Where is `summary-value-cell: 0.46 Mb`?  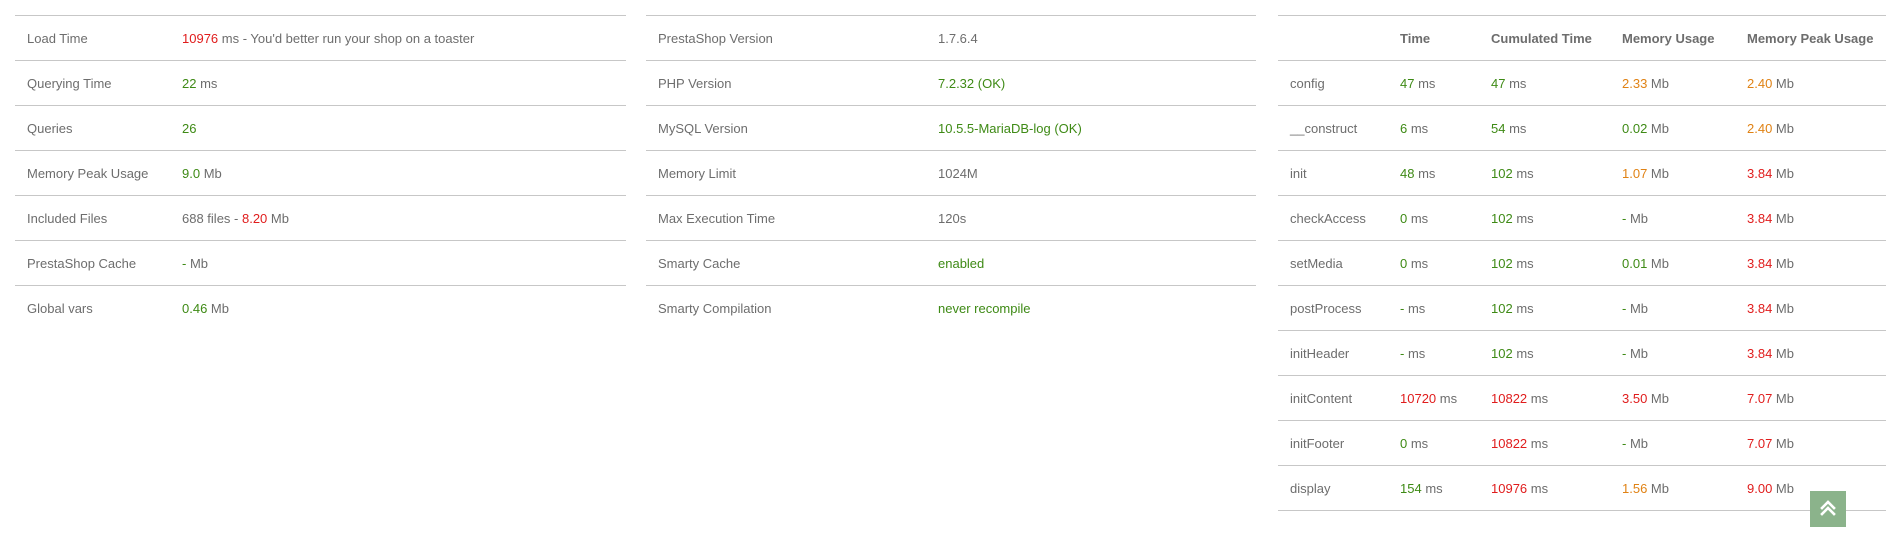 summary-value-cell: 0.46 Mb is located at coordinates (398, 308).